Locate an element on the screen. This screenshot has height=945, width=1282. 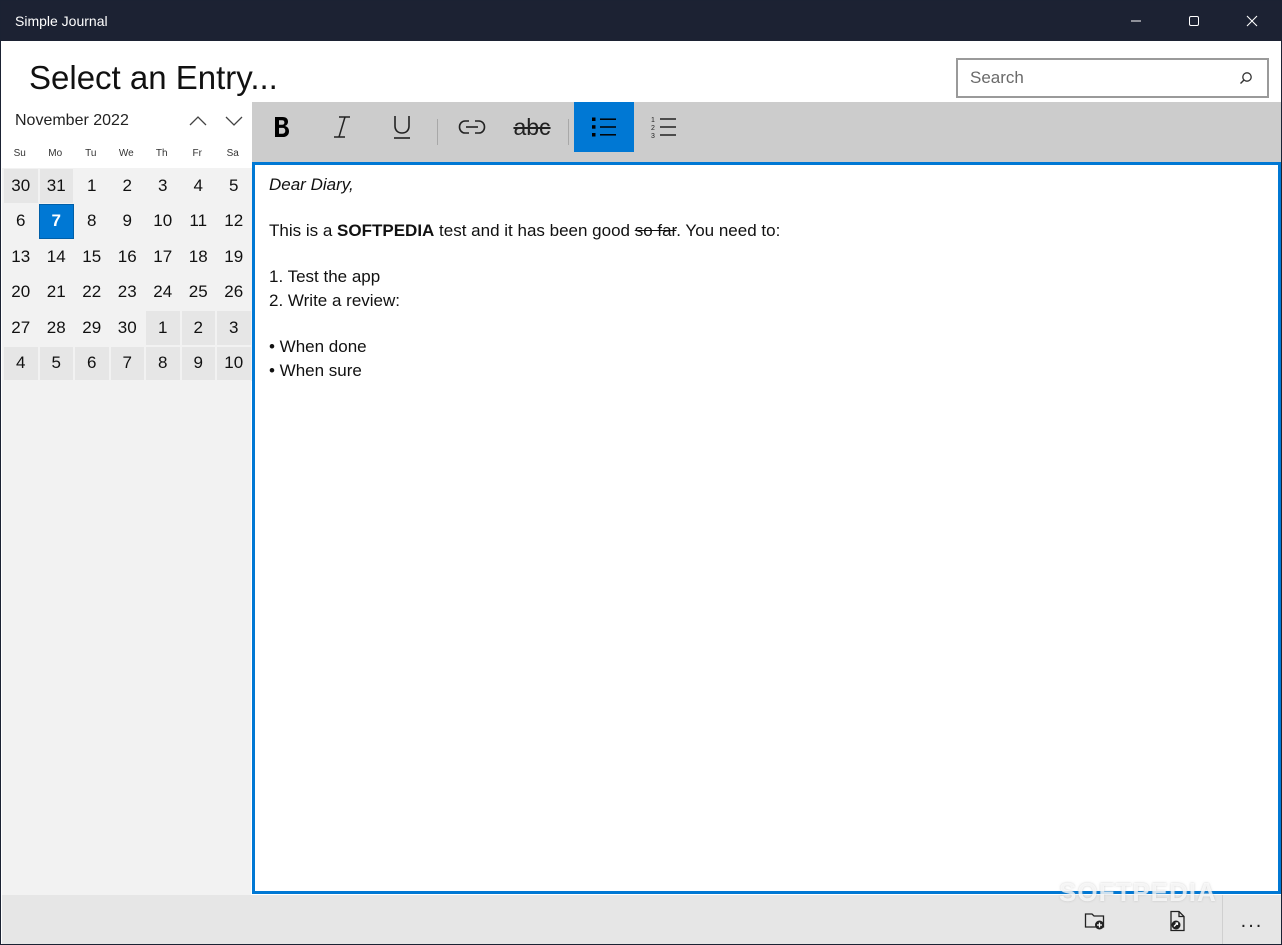
title-bar: Simple Journal is located at coordinates (641, 21).